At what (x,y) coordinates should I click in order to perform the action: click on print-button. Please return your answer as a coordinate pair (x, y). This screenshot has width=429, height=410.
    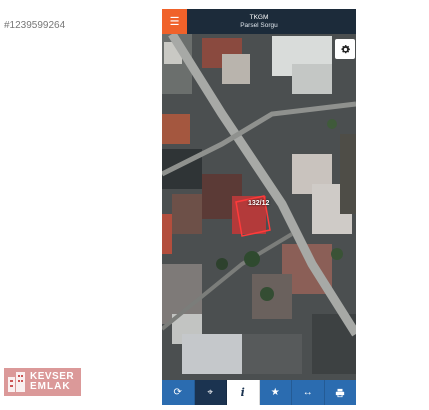
    Looking at the image, I should click on (341, 392).